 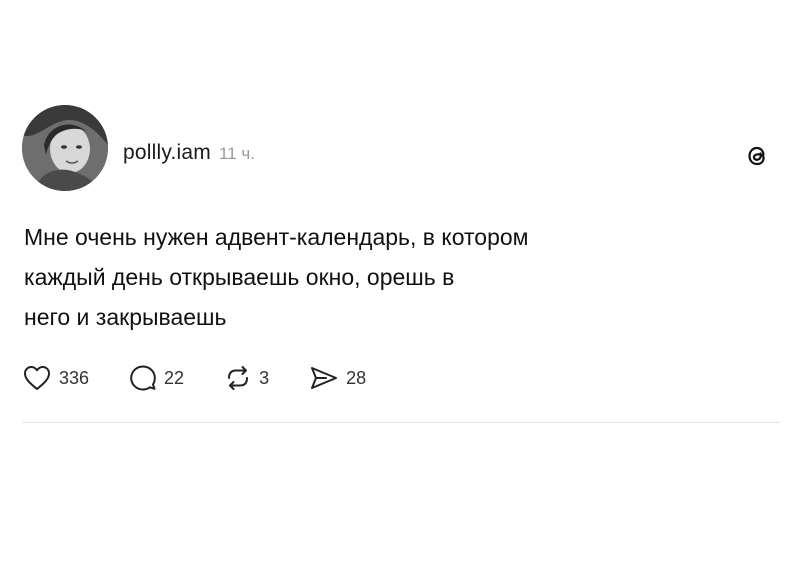 I want to click on share-button: 28, so click(x=337, y=378).